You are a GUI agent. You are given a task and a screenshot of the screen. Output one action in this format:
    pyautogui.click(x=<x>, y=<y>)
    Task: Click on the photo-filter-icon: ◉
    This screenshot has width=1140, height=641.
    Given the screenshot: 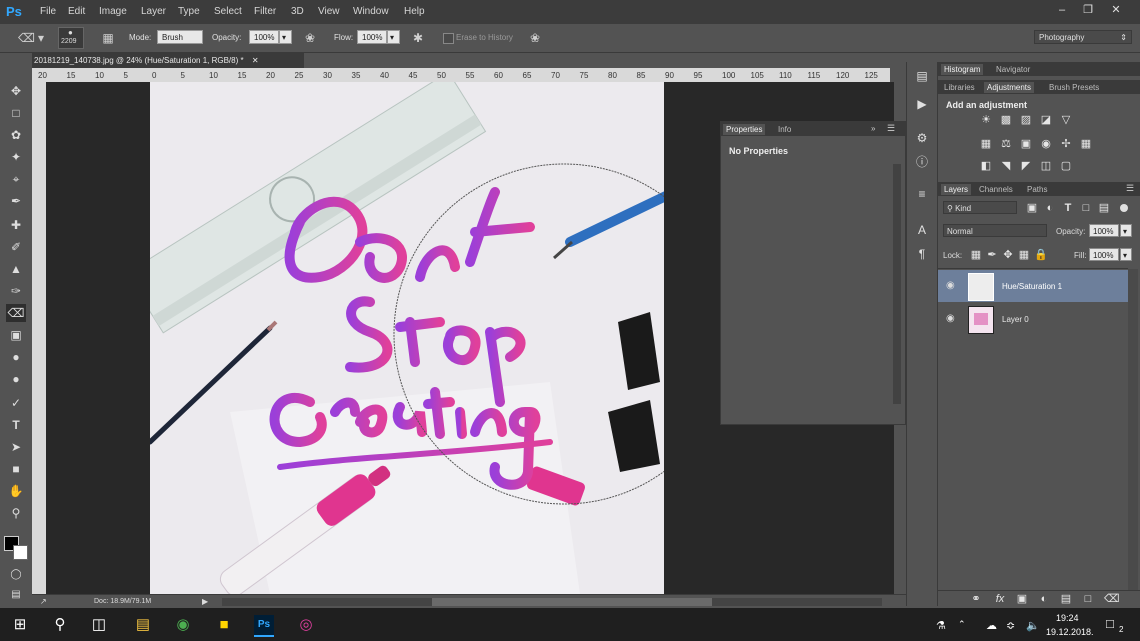 What is the action you would take?
    pyautogui.click(x=1046, y=144)
    